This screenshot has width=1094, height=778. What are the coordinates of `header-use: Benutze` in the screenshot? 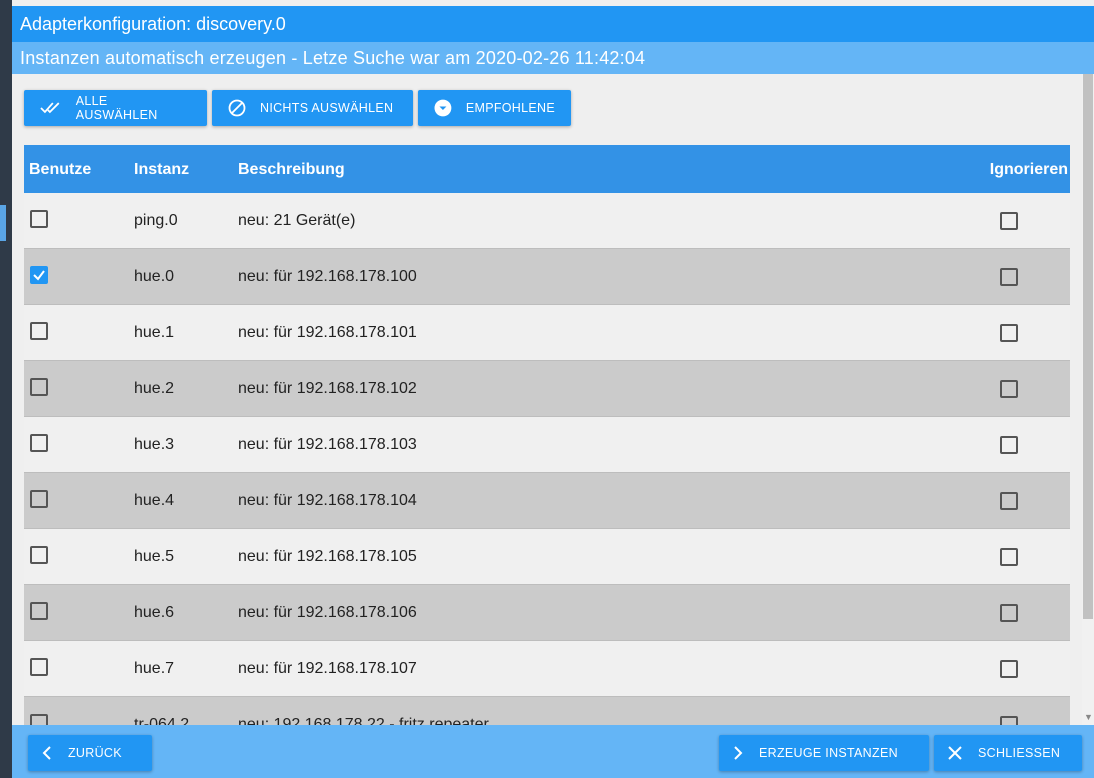 It's located at (60, 169).